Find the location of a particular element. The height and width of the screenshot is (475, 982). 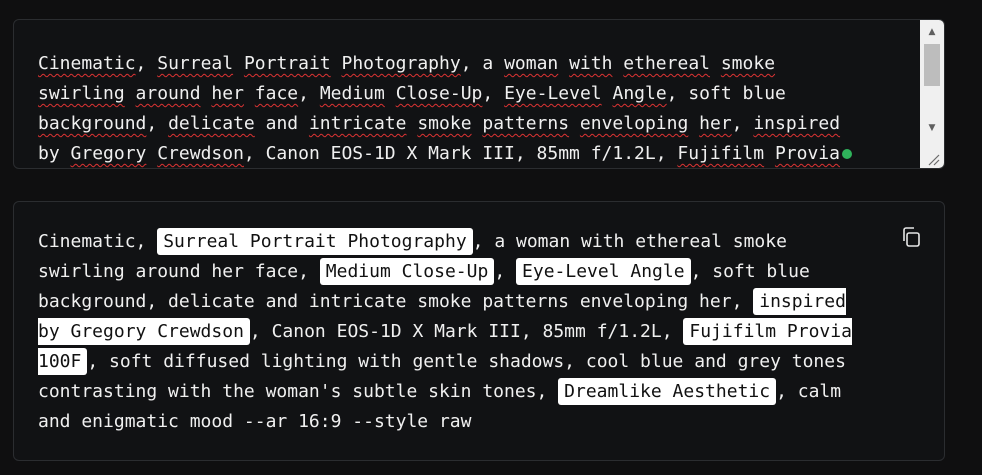

prompt-text-run: , Canon EOS-1D X Mark III, 85mm f/1.2L, is located at coordinates (466, 331).